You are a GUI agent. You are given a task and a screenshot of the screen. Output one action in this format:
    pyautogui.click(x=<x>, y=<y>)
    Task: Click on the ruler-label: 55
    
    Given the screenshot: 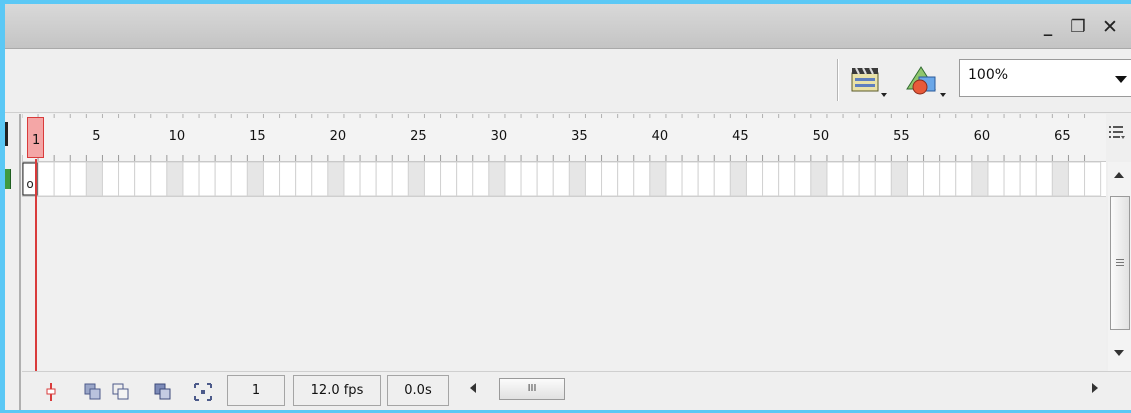 What is the action you would take?
    pyautogui.click(x=901, y=136)
    